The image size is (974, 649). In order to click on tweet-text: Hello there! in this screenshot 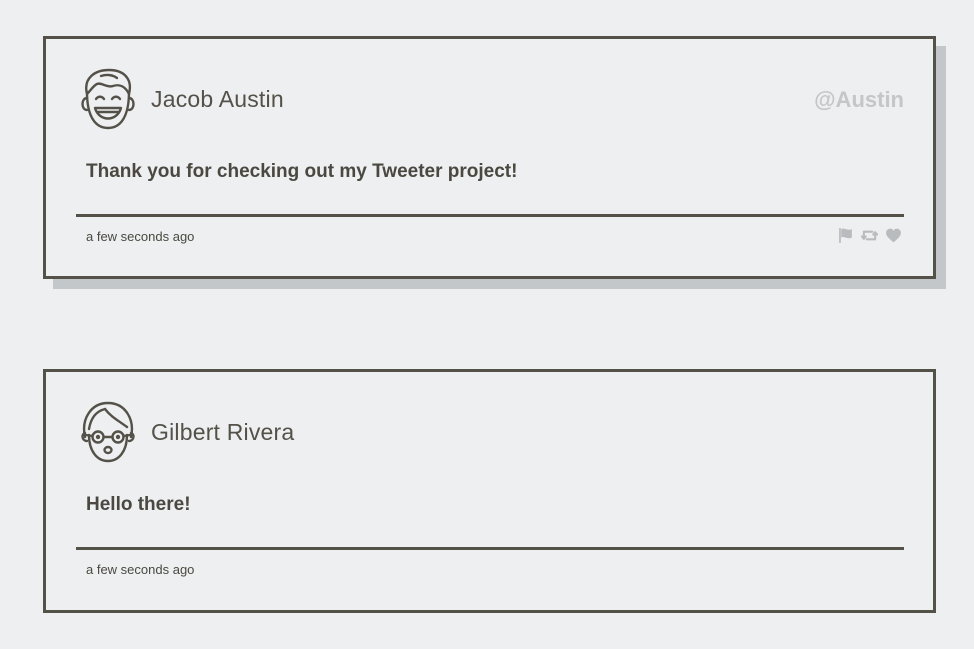, I will do `click(138, 504)`.